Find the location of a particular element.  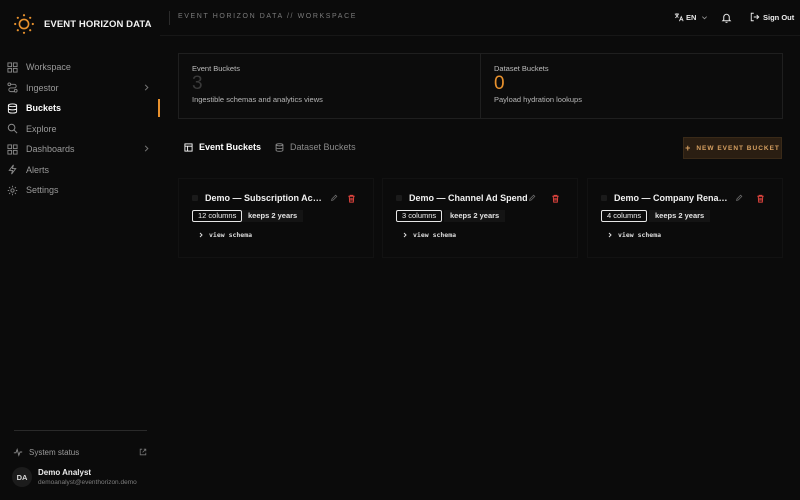

sun-logo-icon is located at coordinates (24, 24).